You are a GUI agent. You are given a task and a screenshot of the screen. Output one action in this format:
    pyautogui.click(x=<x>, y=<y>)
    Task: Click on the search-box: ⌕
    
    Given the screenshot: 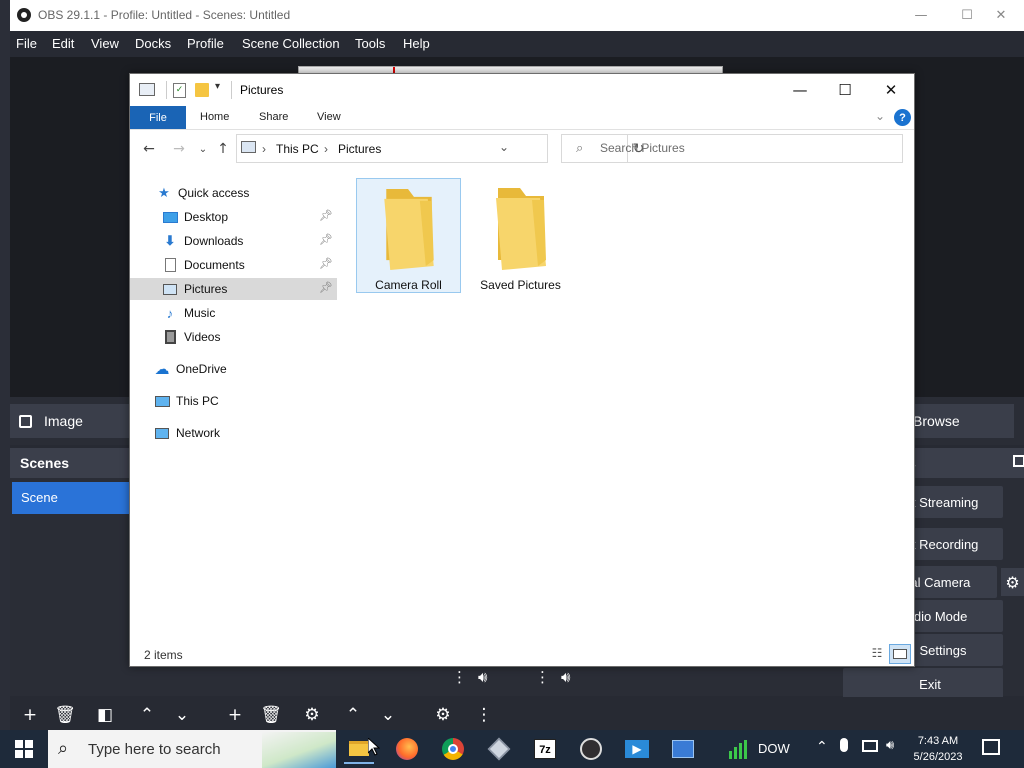 What is the action you would take?
    pyautogui.click(x=732, y=148)
    